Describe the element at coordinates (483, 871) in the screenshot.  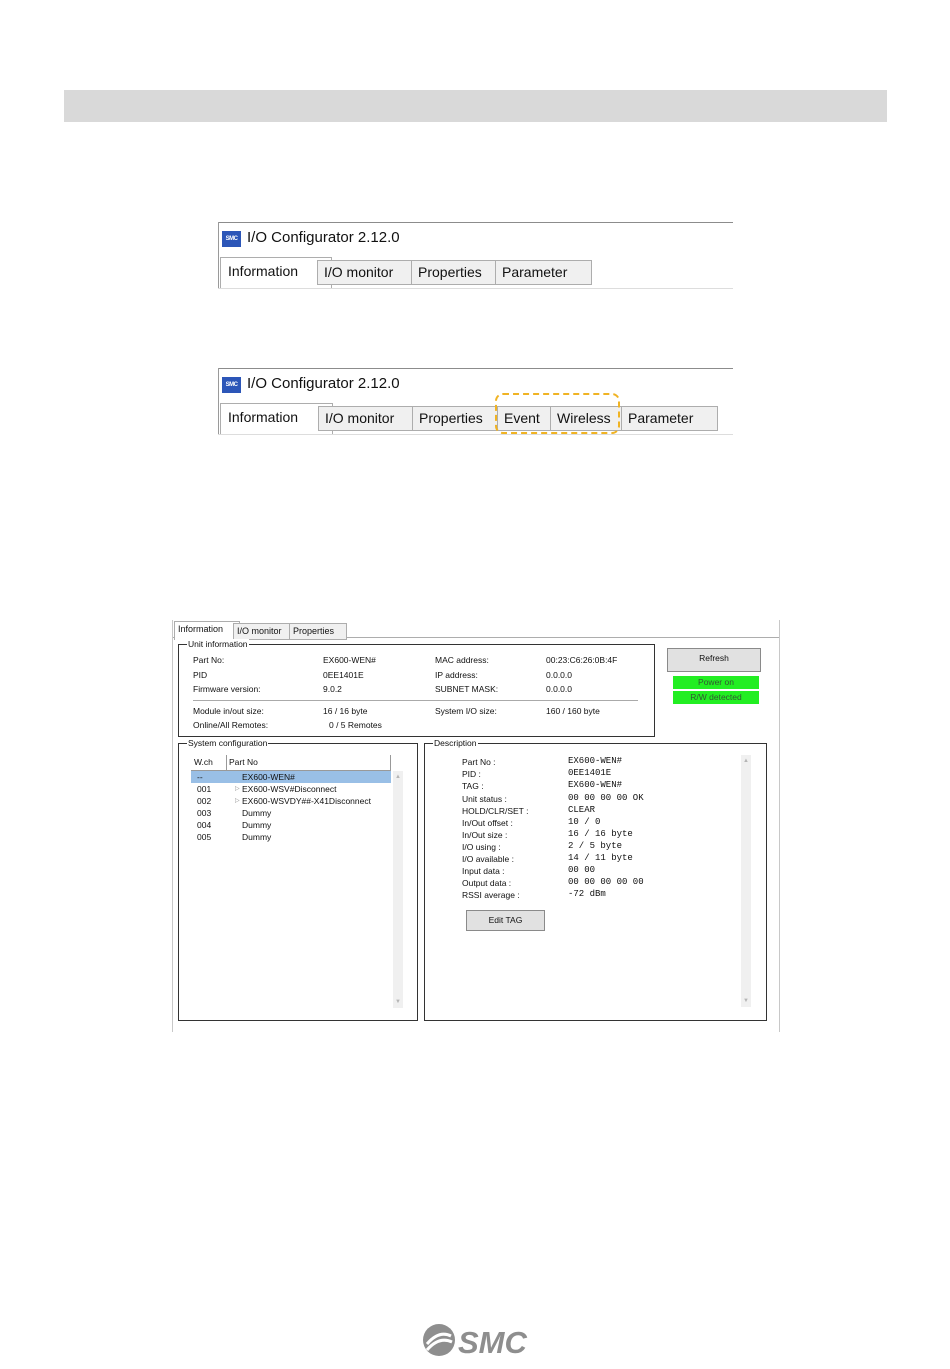
I see `desc-label-input-data: Input data :` at that location.